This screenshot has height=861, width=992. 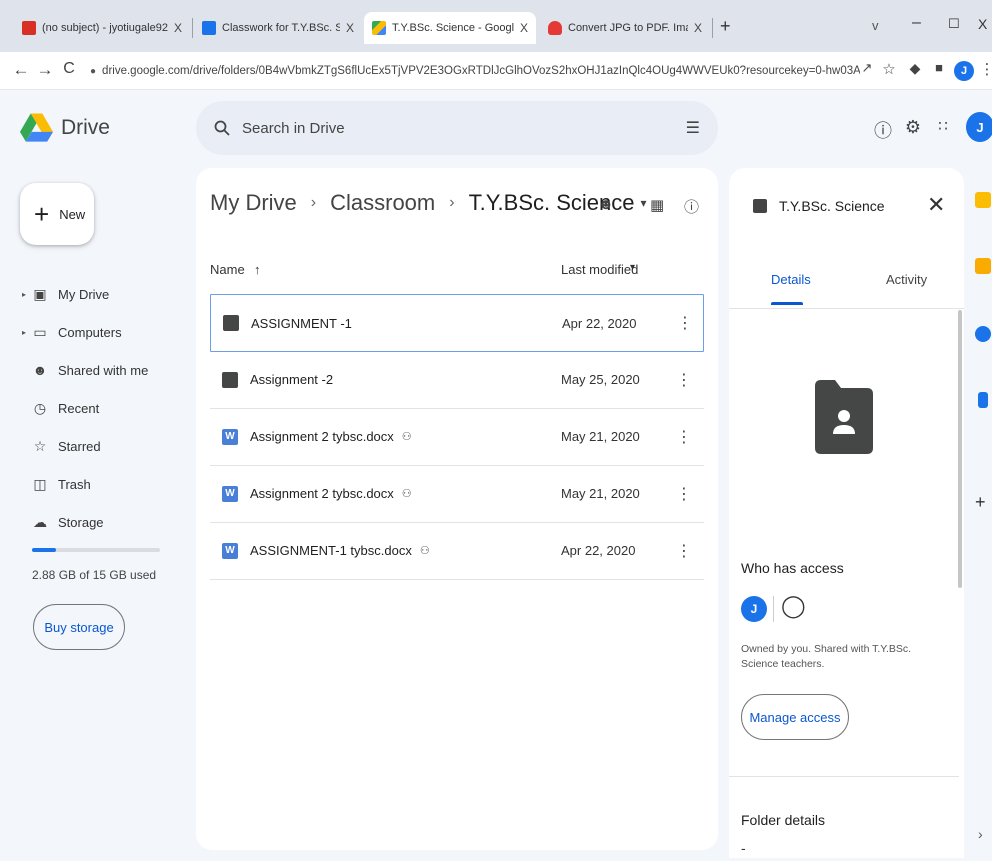 I want to click on shared-people-icon: ⚇, so click(x=406, y=494).